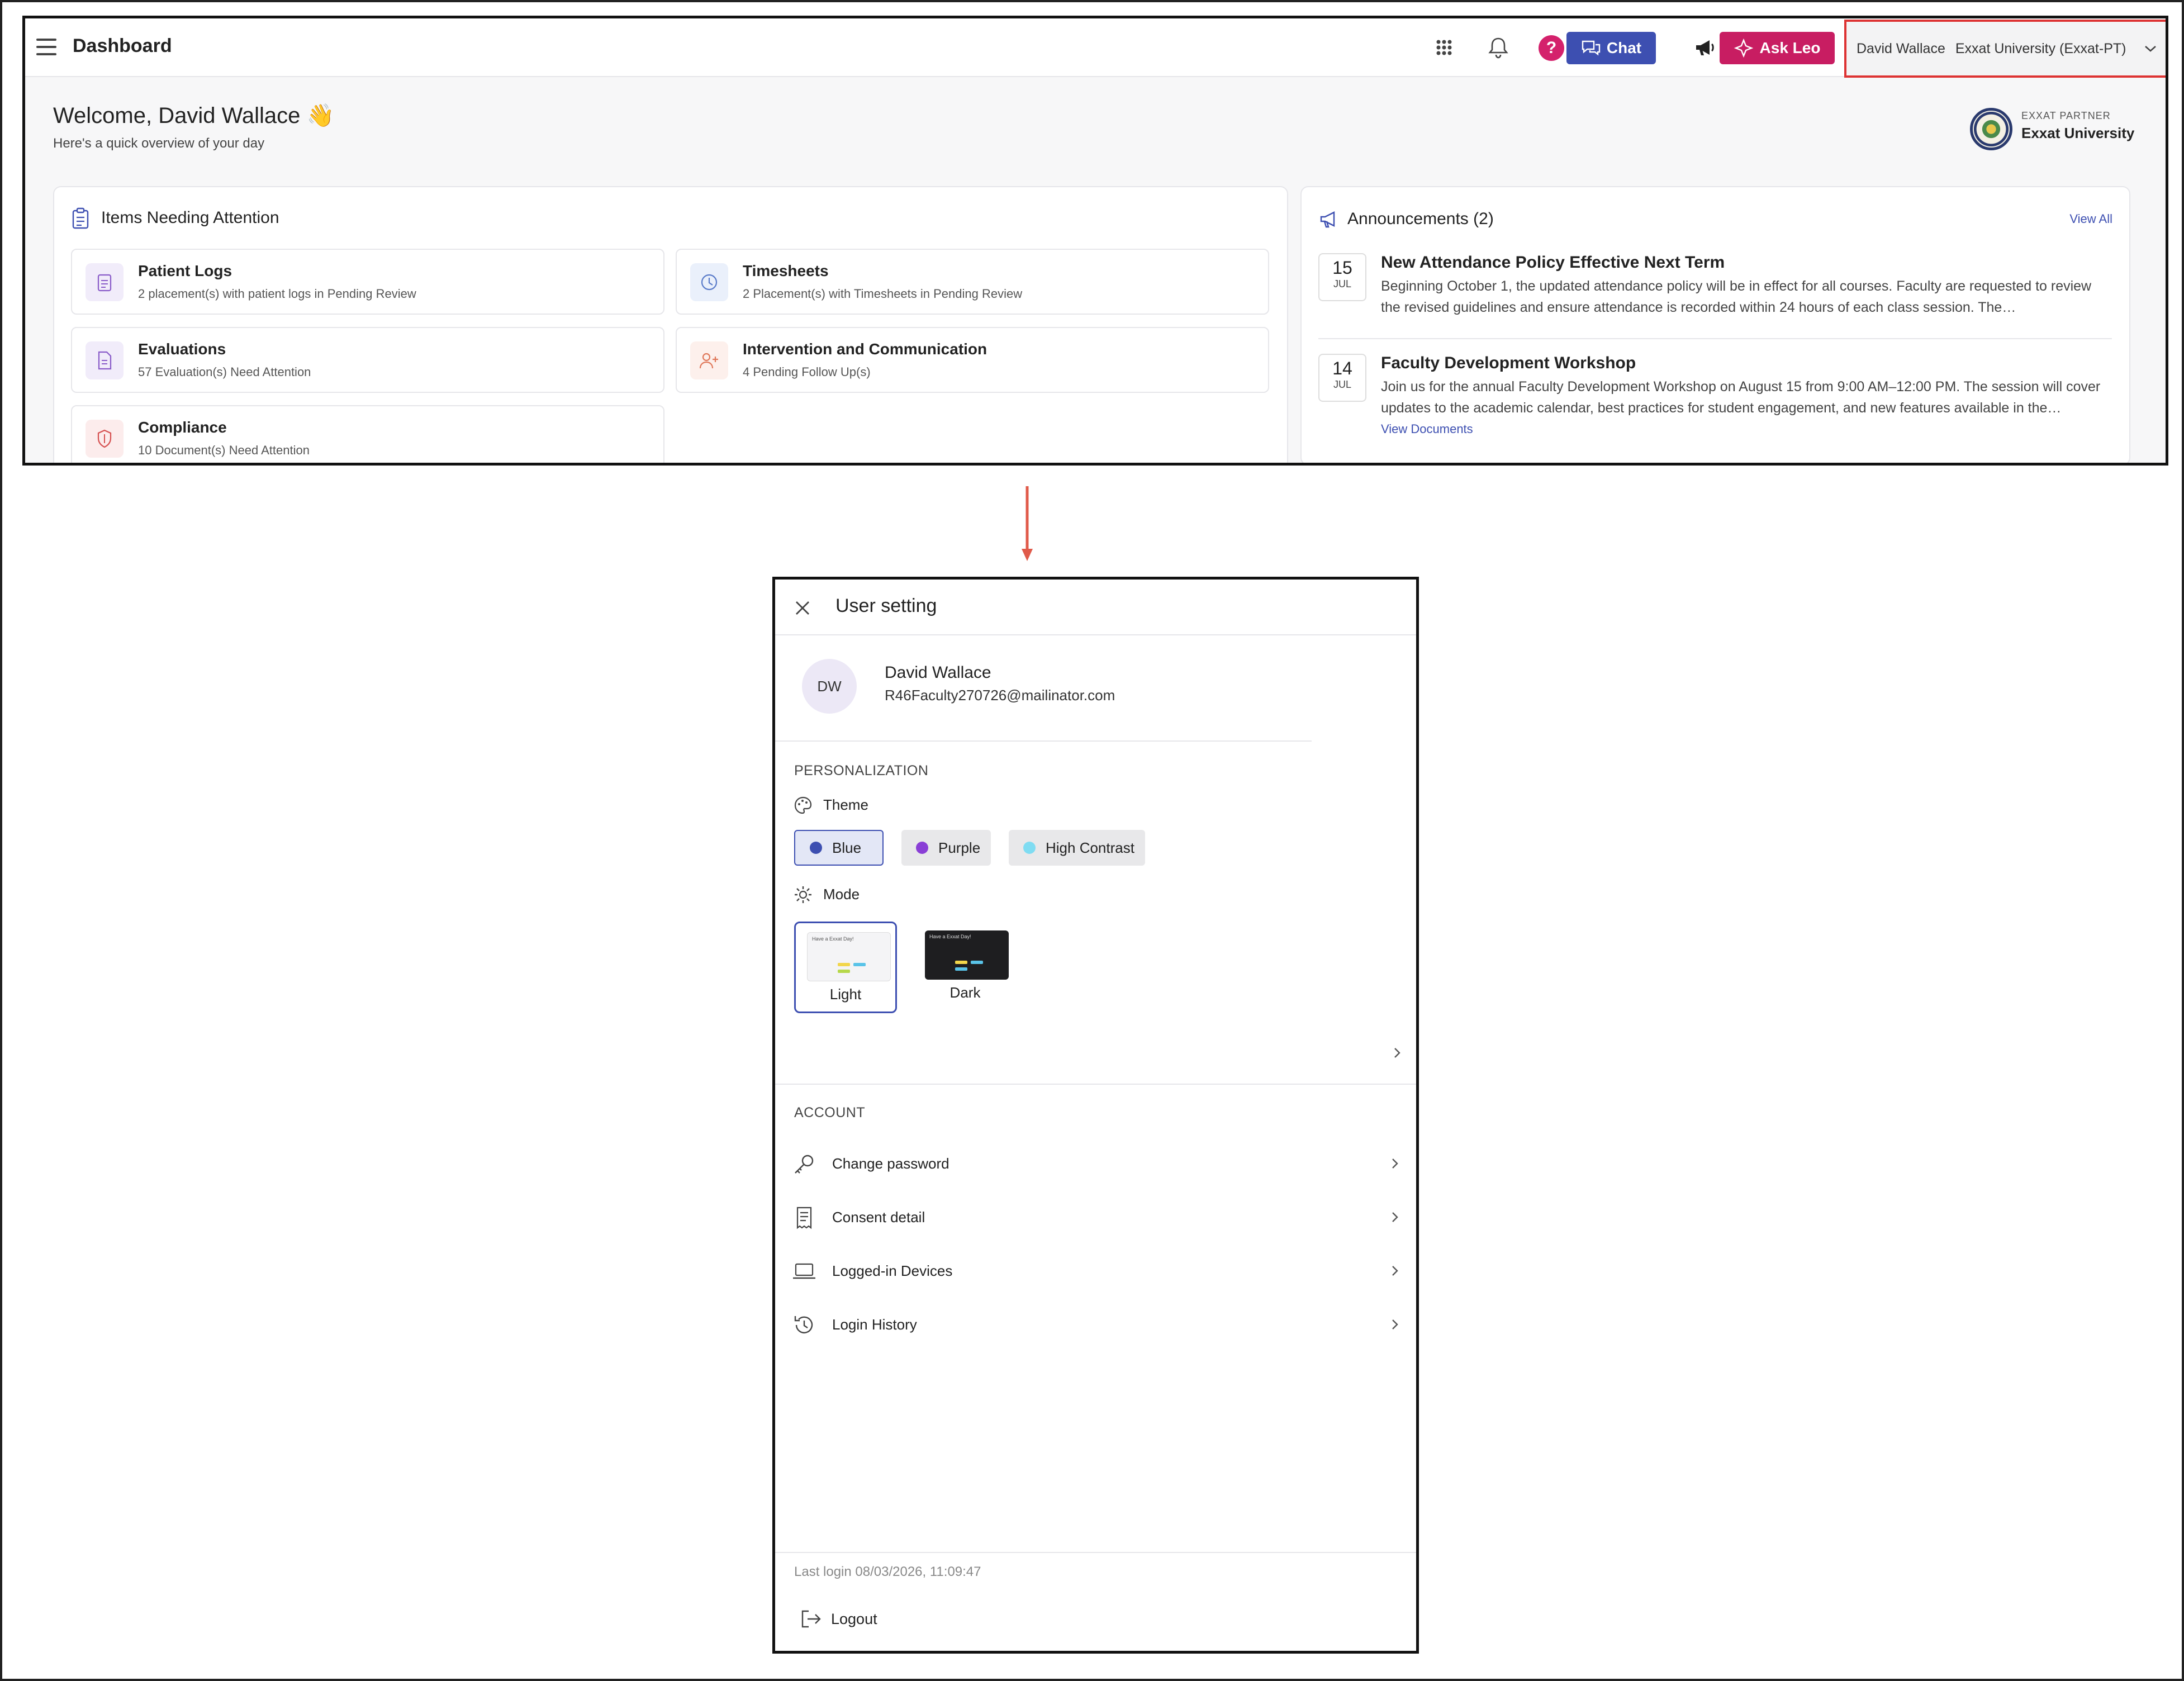  Describe the element at coordinates (368, 434) in the screenshot. I see `attention-item-compliance: Compliance 10 Document(s) Need Attention` at that location.